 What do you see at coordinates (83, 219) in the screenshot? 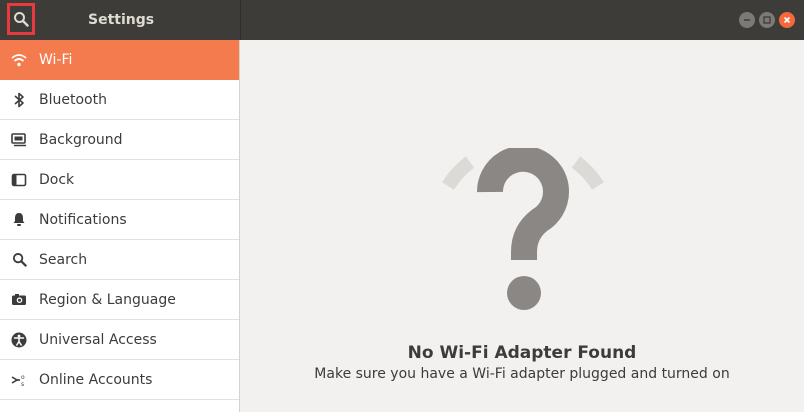
I see `sidebar-item-label: Notifications` at bounding box center [83, 219].